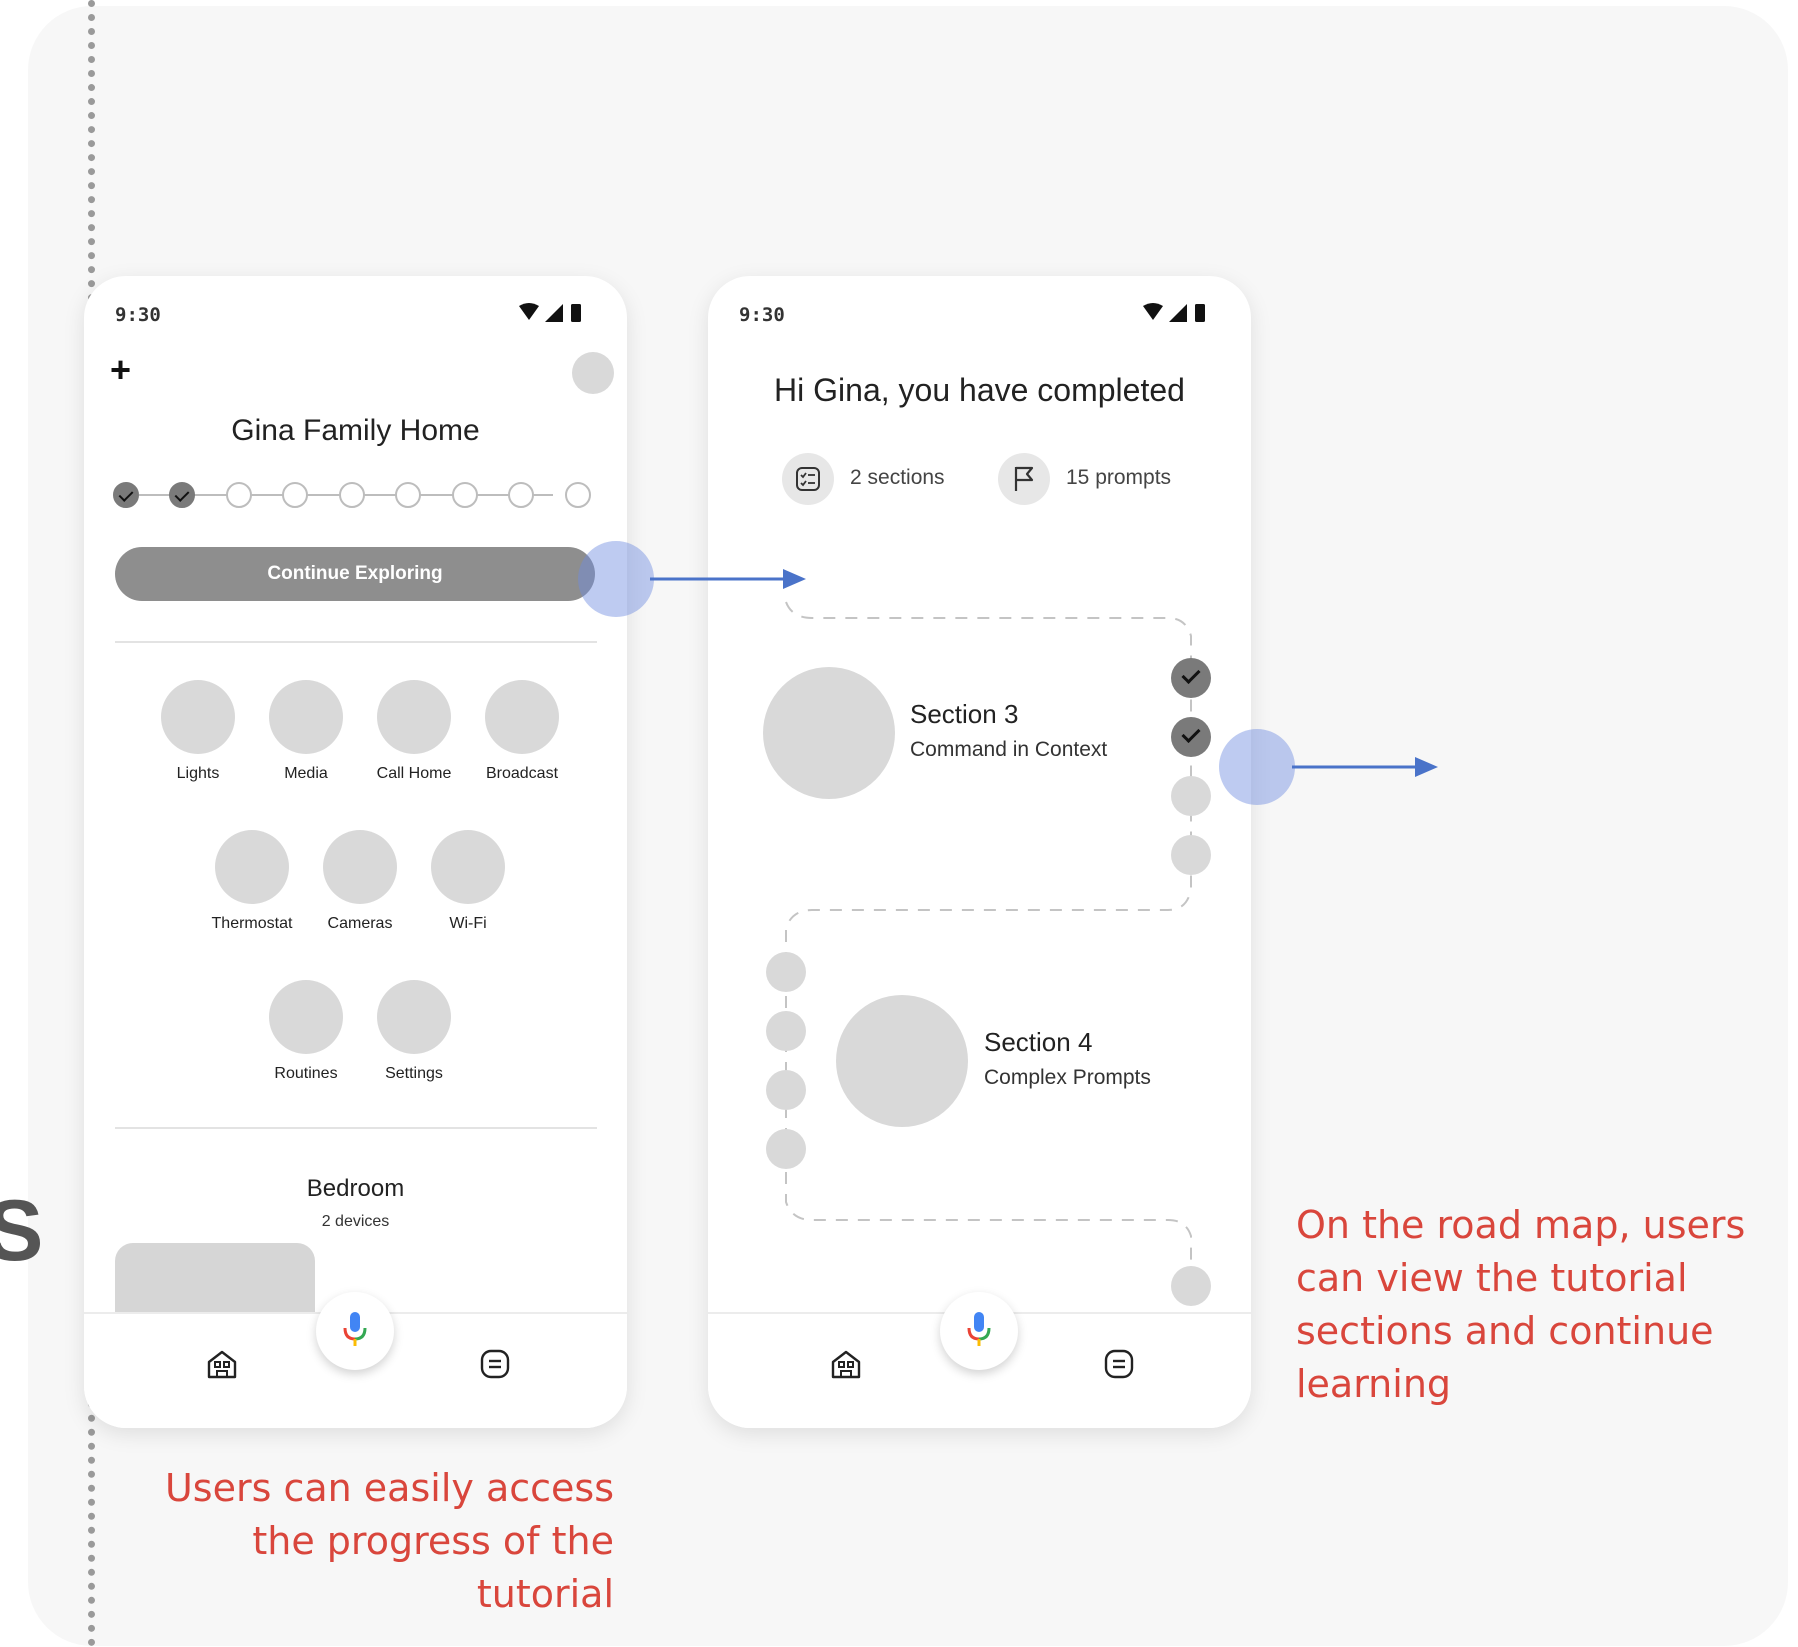 This screenshot has width=1798, height=1647. What do you see at coordinates (306, 1073) in the screenshot?
I see `tile-label: Routines` at bounding box center [306, 1073].